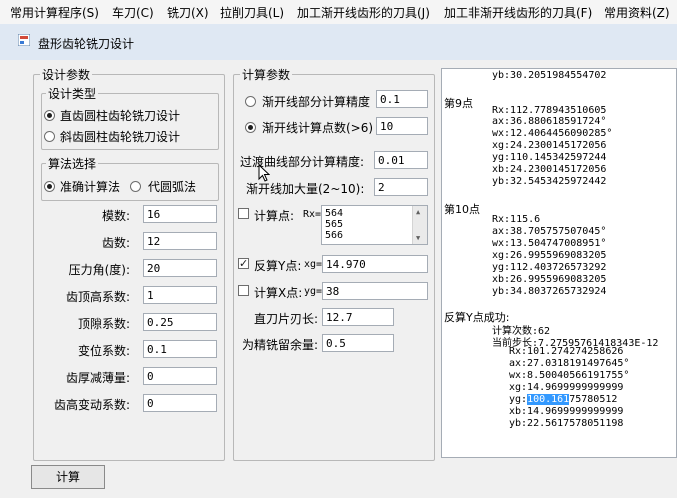 The image size is (677, 498). What do you see at coordinates (86, 44) in the screenshot?
I see `window-title: 盘形齿轮铣刀设计` at bounding box center [86, 44].